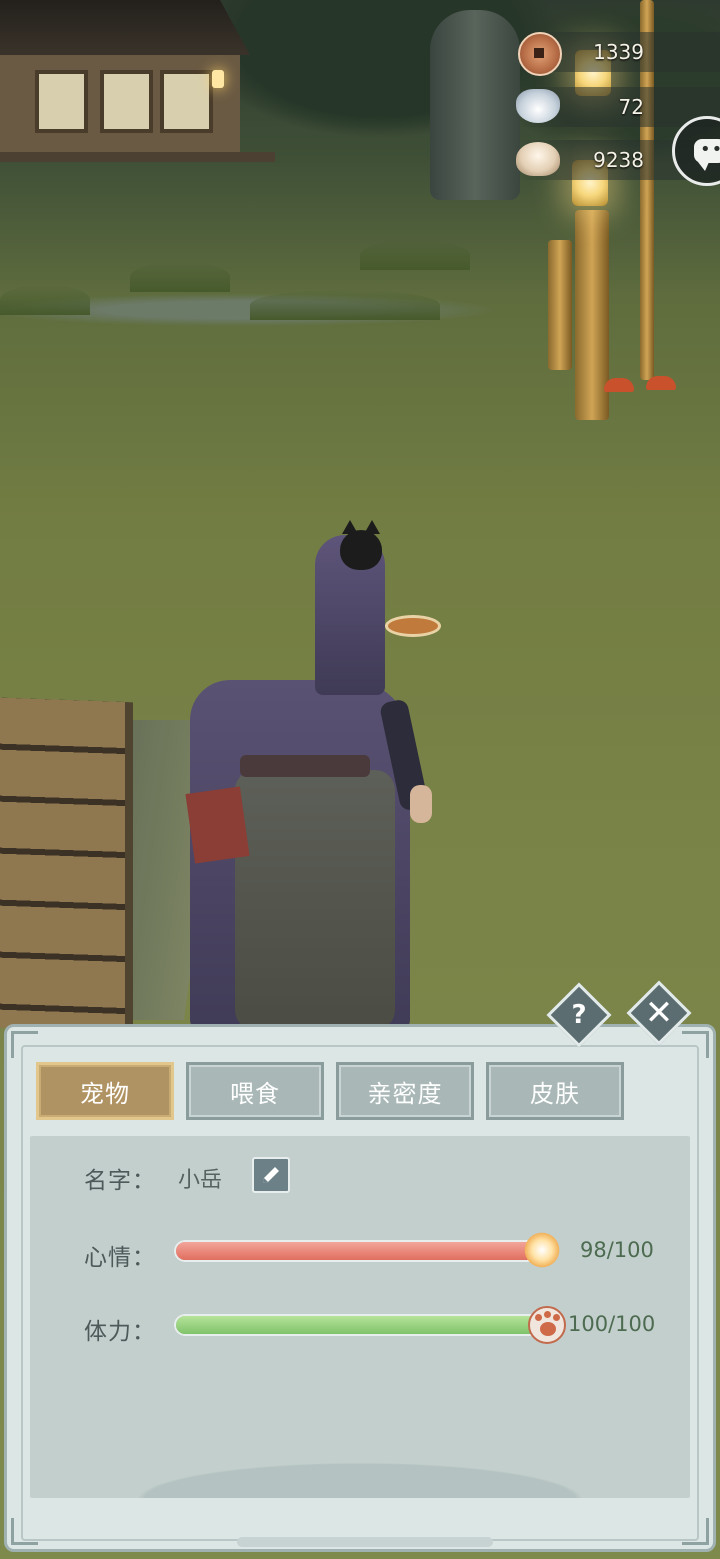  I want to click on wooden-house, so click(137, 82).